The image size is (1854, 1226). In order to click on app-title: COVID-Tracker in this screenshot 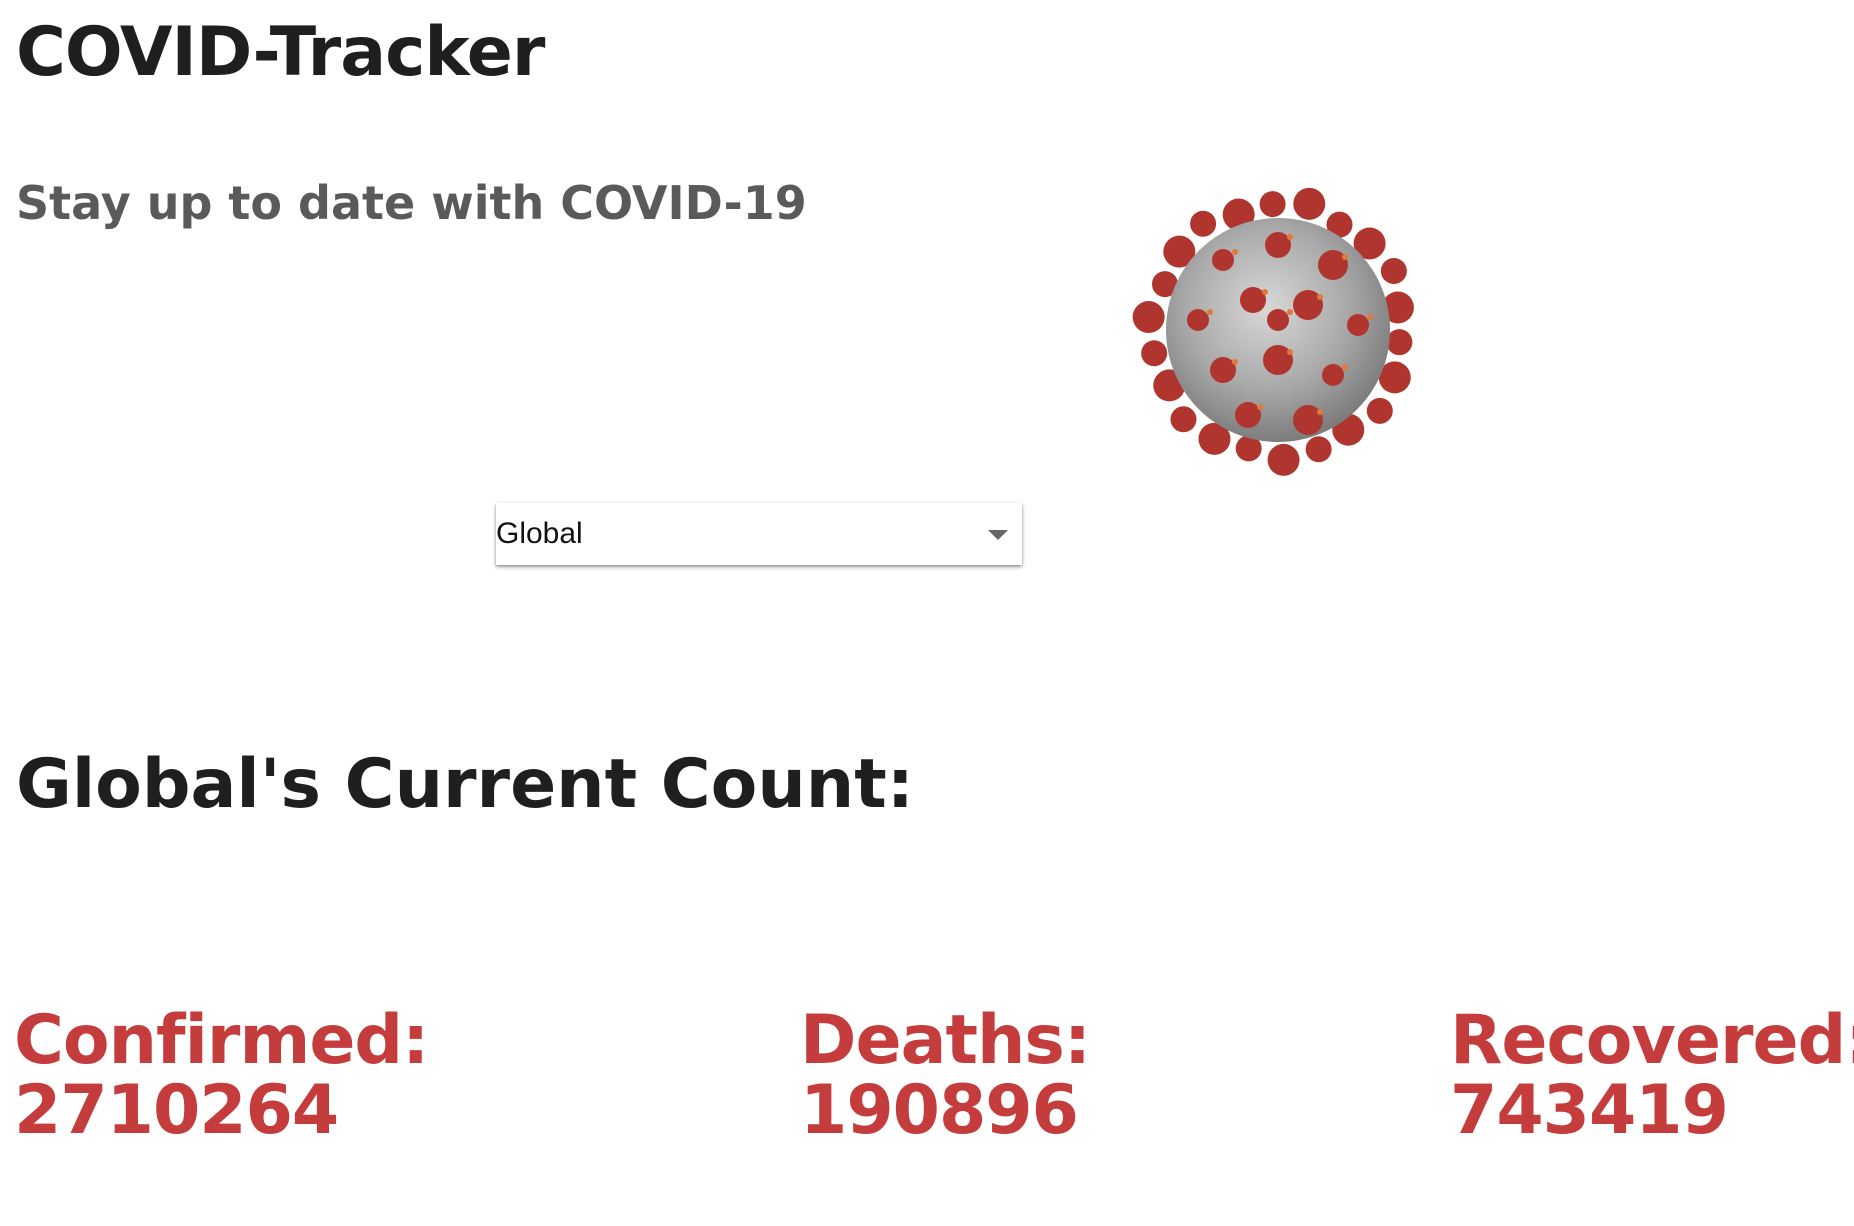, I will do `click(280, 52)`.